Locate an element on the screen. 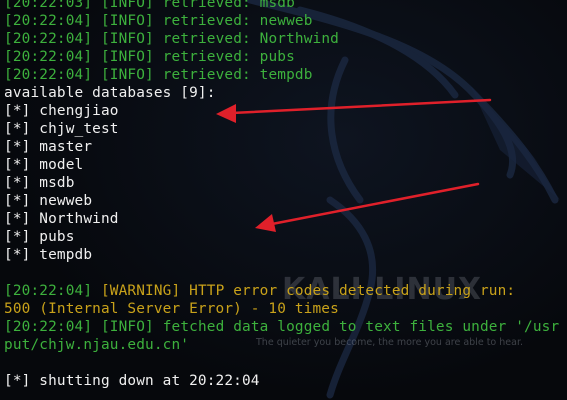 This screenshot has width=567, height=400. database-item: [*] msdb is located at coordinates (39, 183).